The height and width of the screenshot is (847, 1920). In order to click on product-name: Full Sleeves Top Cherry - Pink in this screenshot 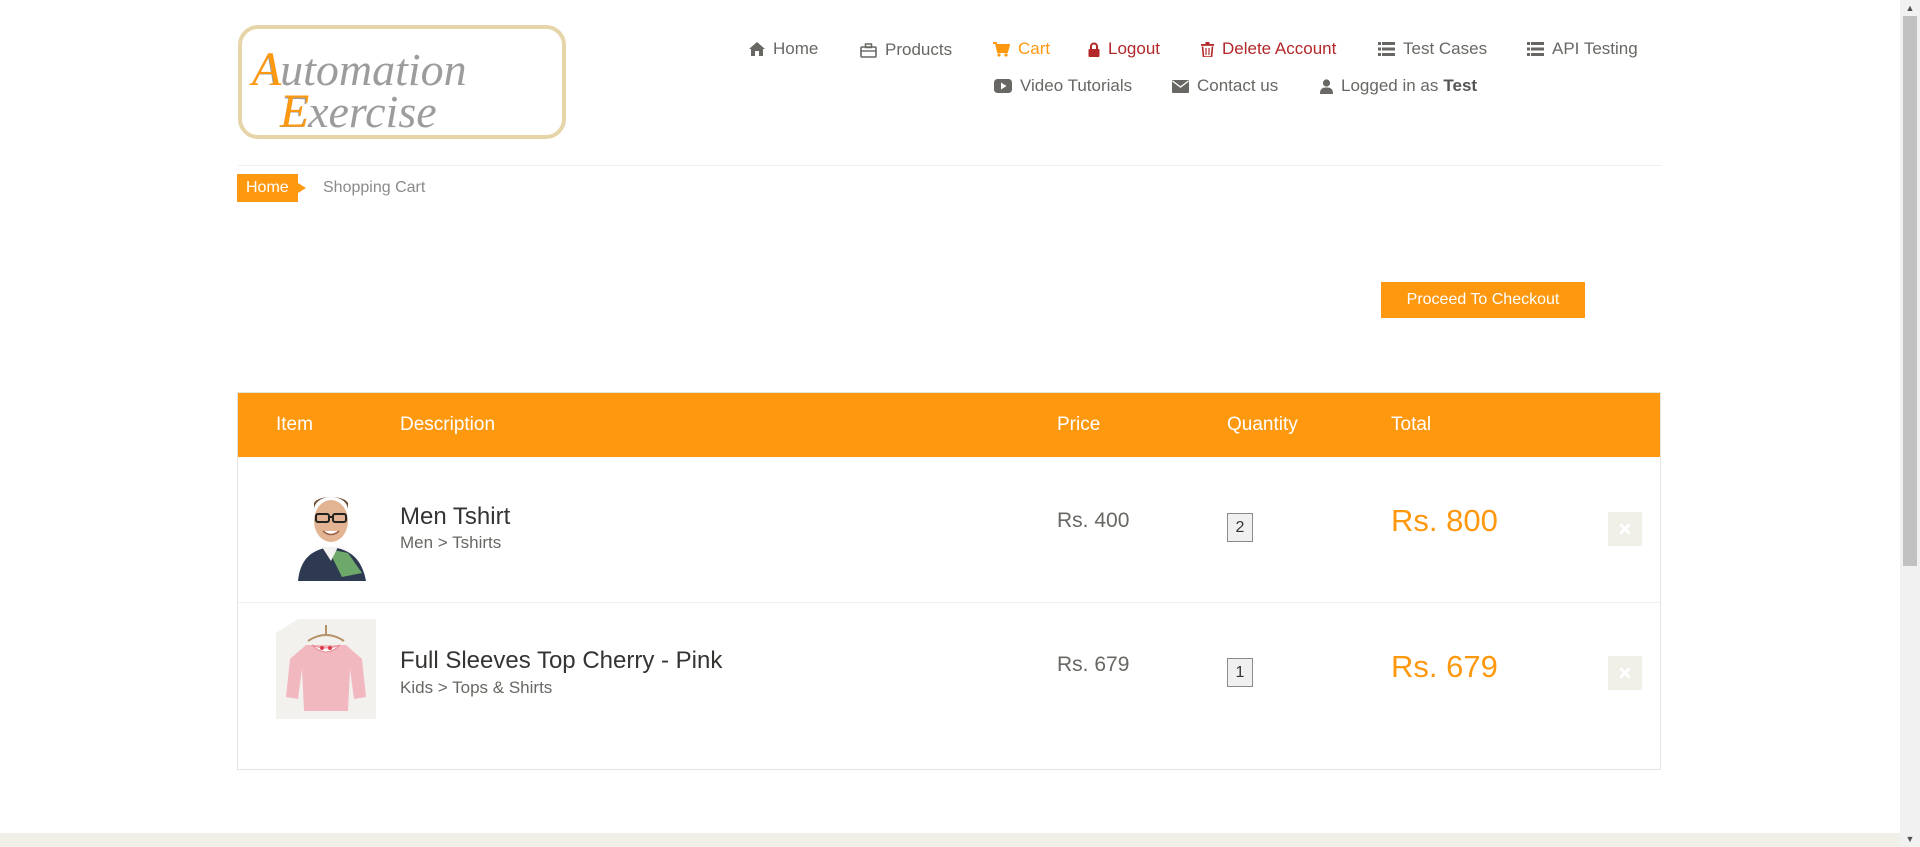, I will do `click(561, 661)`.